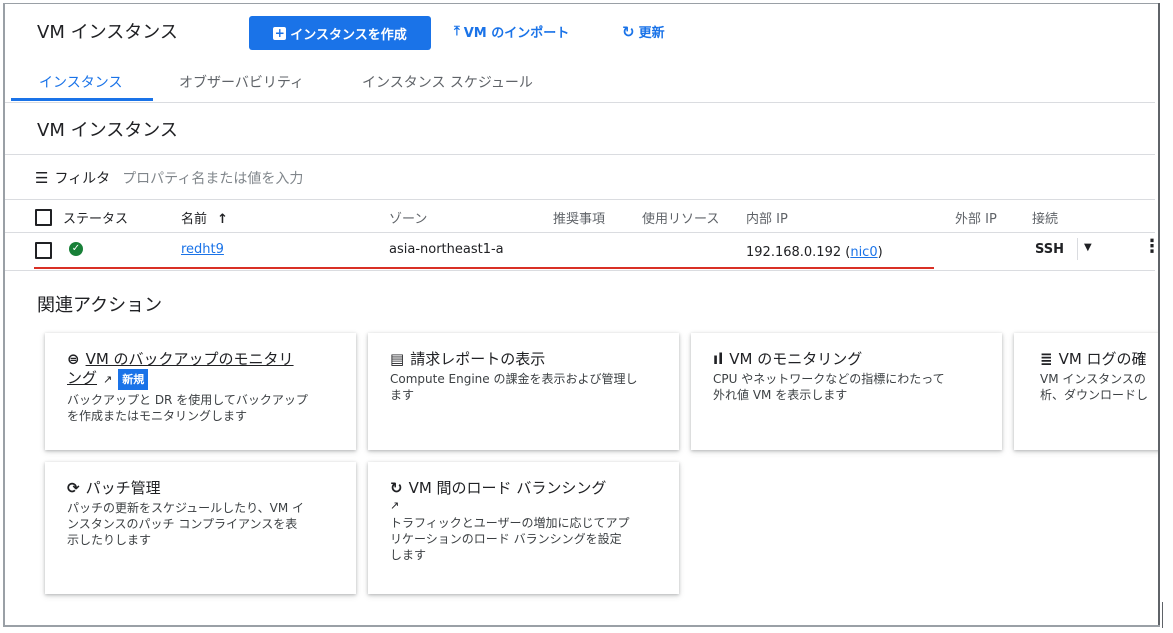 The image size is (1173, 633). Describe the element at coordinates (42, 178) in the screenshot. I see `filter-icon: ☰` at that location.